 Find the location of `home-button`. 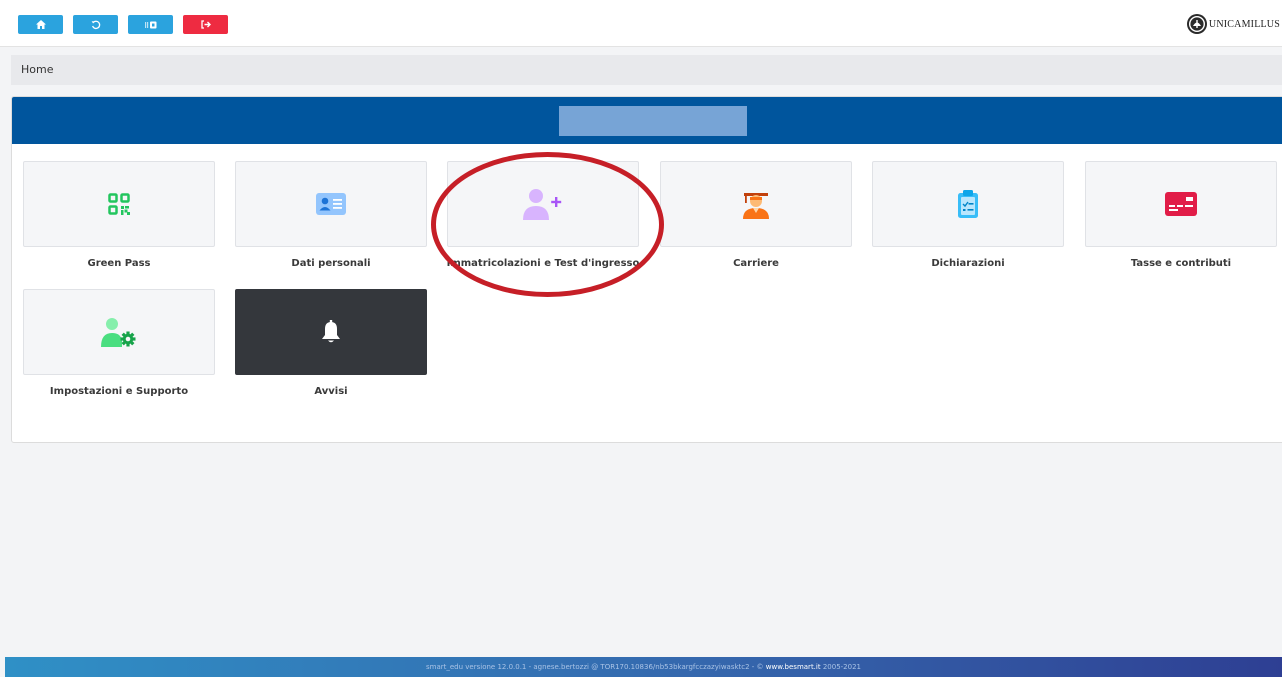

home-button is located at coordinates (40, 24).